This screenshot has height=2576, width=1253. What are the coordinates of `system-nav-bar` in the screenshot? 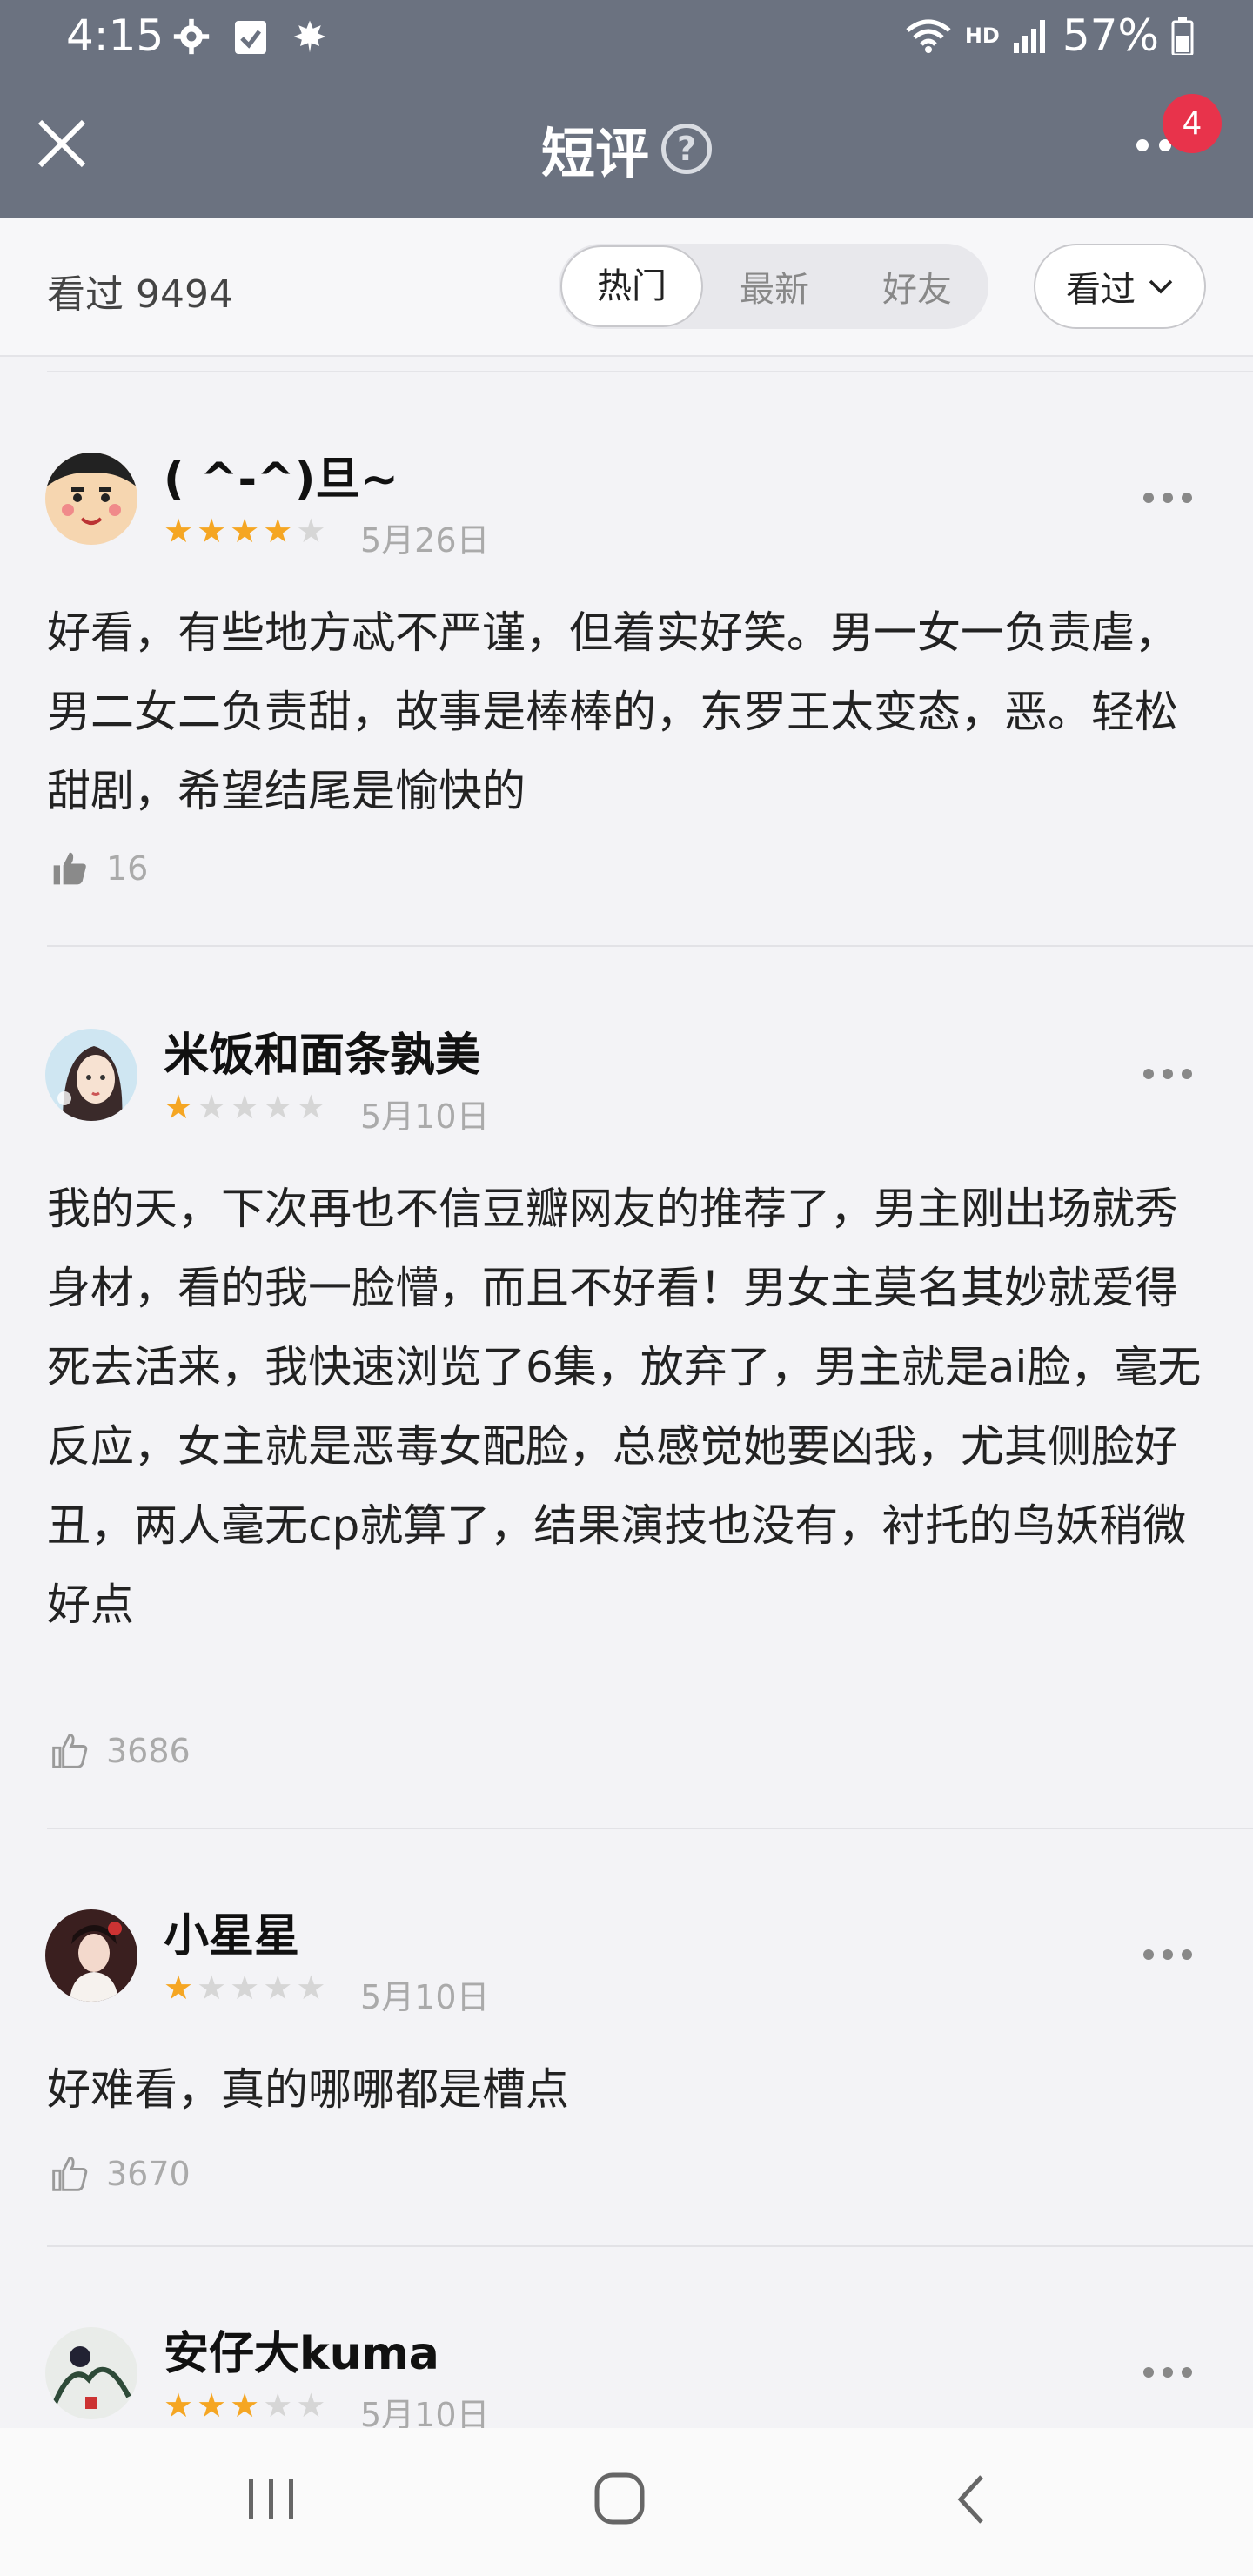 It's located at (626, 2502).